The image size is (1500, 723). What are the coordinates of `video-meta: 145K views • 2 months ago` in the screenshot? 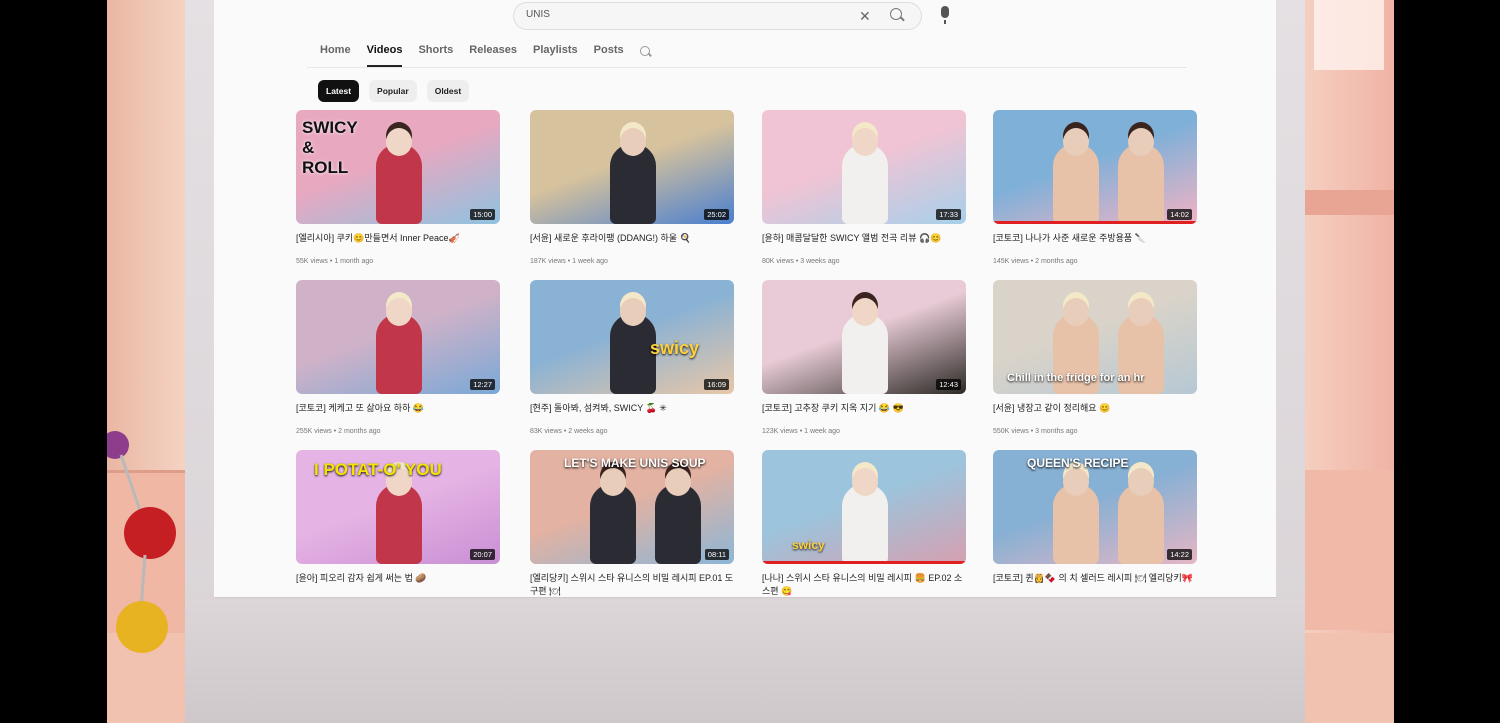 It's located at (1035, 261).